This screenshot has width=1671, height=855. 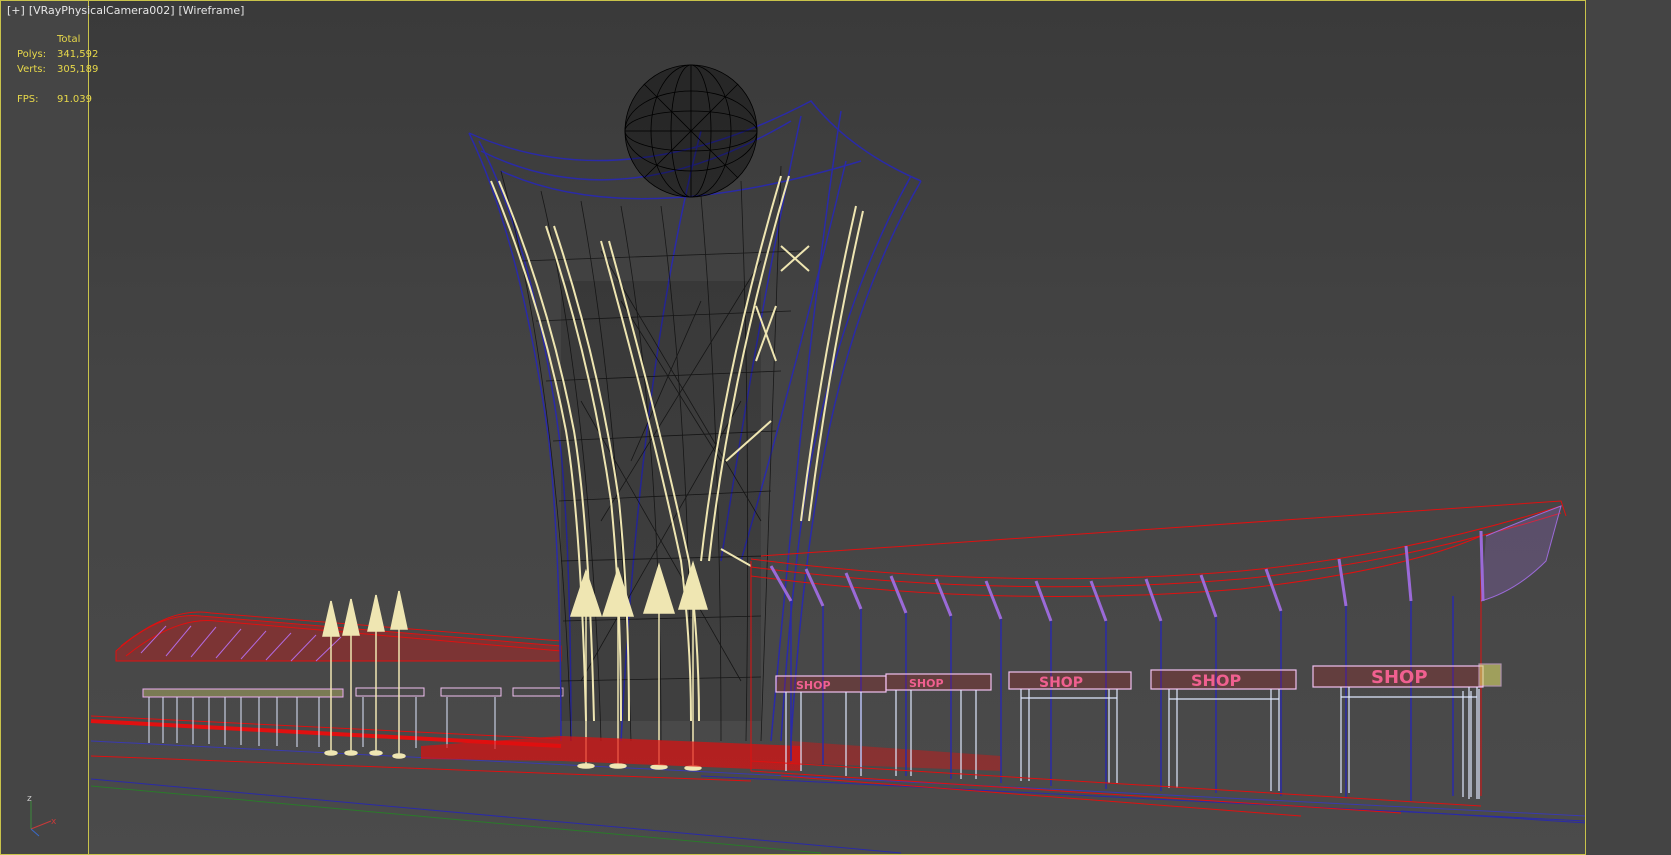 What do you see at coordinates (1628, 427) in the screenshot?
I see `command-panel-strip` at bounding box center [1628, 427].